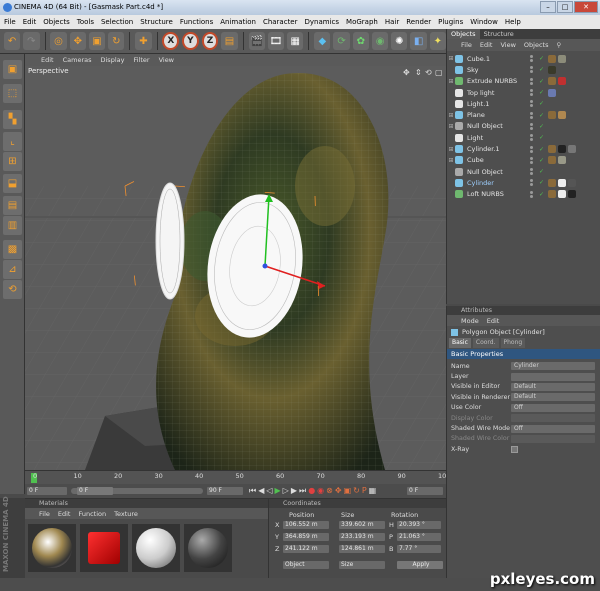  What do you see at coordinates (470, 321) in the screenshot?
I see `attributes-menu-mode: Mode` at bounding box center [470, 321].